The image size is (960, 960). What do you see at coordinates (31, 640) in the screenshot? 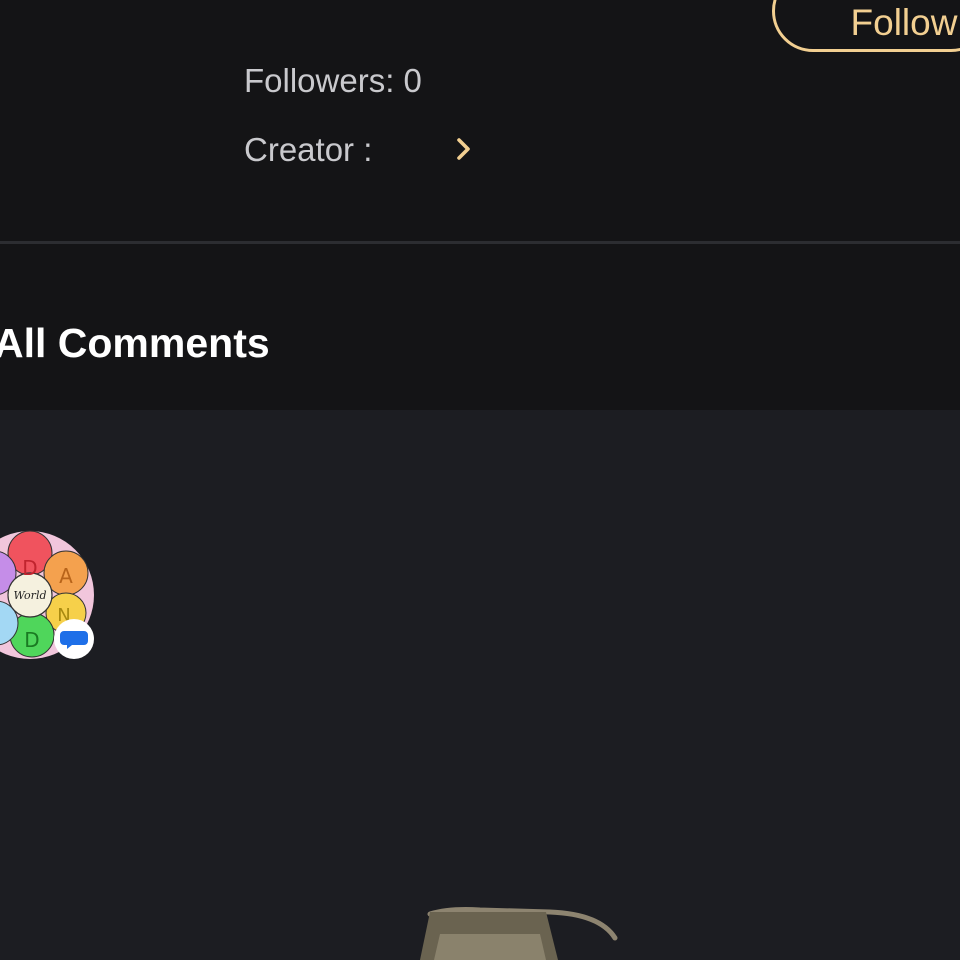
I see `avatar-letter-4: D` at bounding box center [31, 640].